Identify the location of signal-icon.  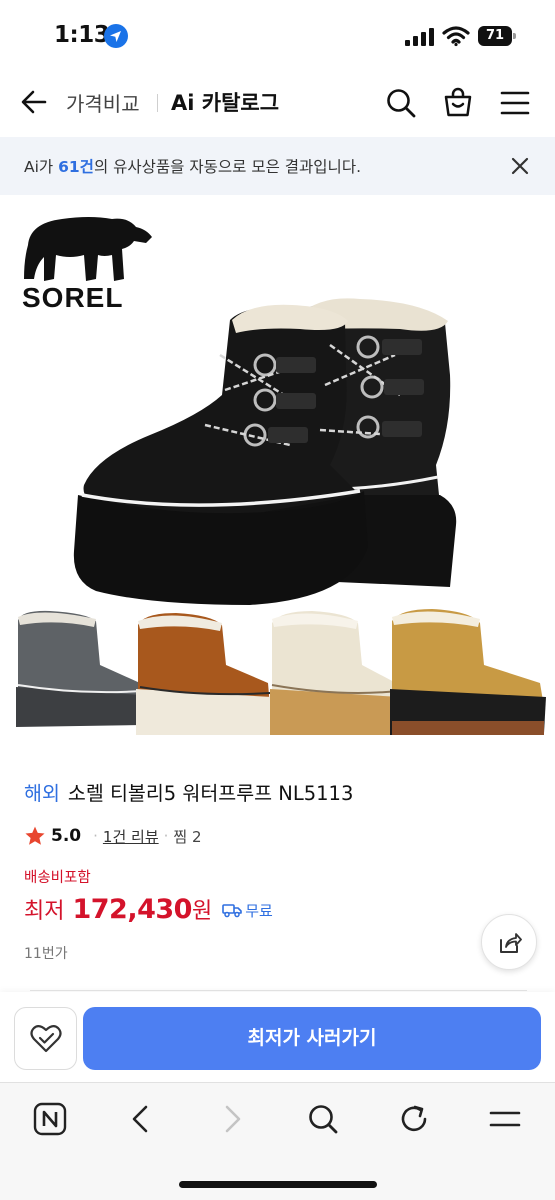
(419, 37).